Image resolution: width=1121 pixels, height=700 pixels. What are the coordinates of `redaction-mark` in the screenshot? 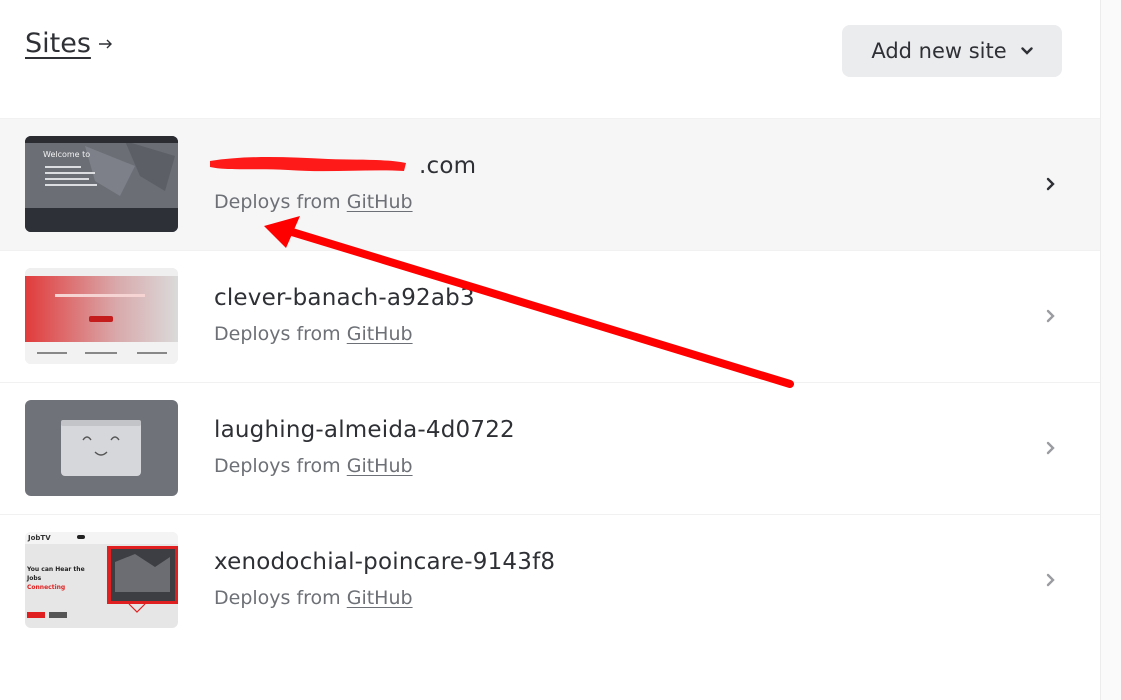 It's located at (308, 164).